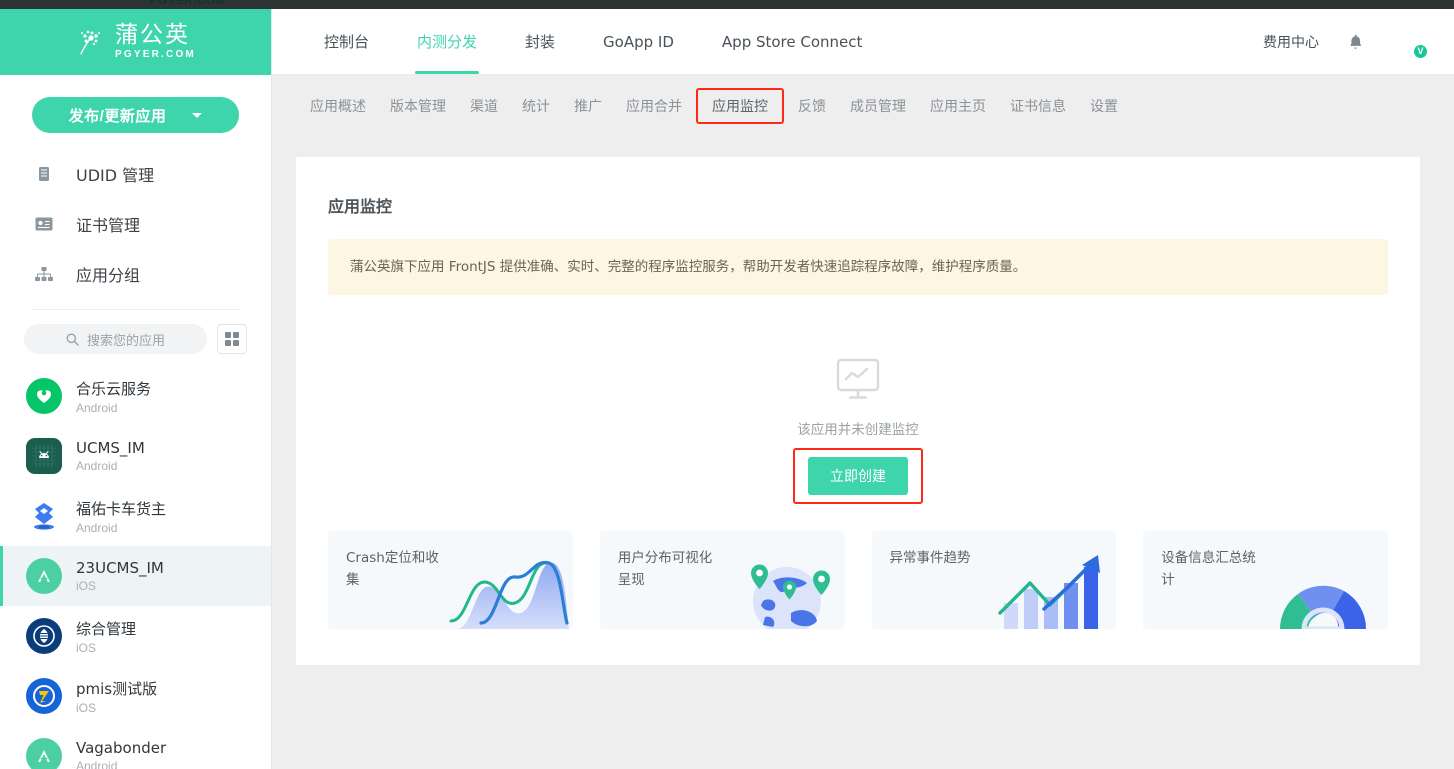  Describe the element at coordinates (1291, 42) in the screenshot. I see `fee-center-link: 费用中心` at that location.